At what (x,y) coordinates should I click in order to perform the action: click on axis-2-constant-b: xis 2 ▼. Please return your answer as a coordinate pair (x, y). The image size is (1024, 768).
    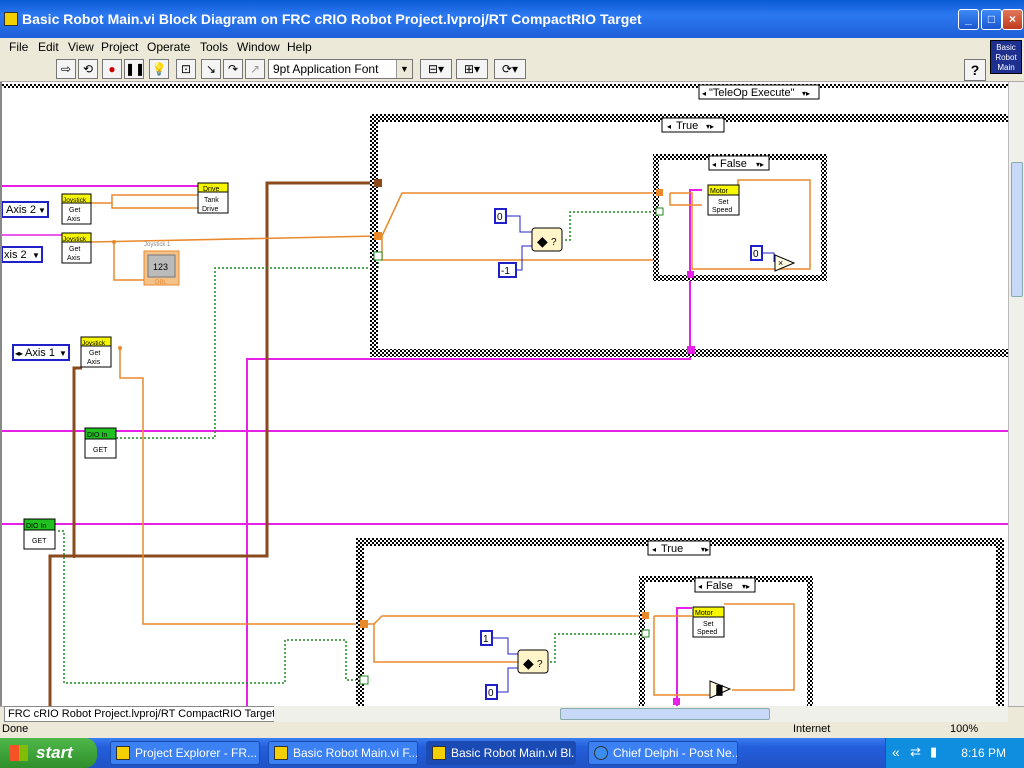
    Looking at the image, I should click on (22, 254).